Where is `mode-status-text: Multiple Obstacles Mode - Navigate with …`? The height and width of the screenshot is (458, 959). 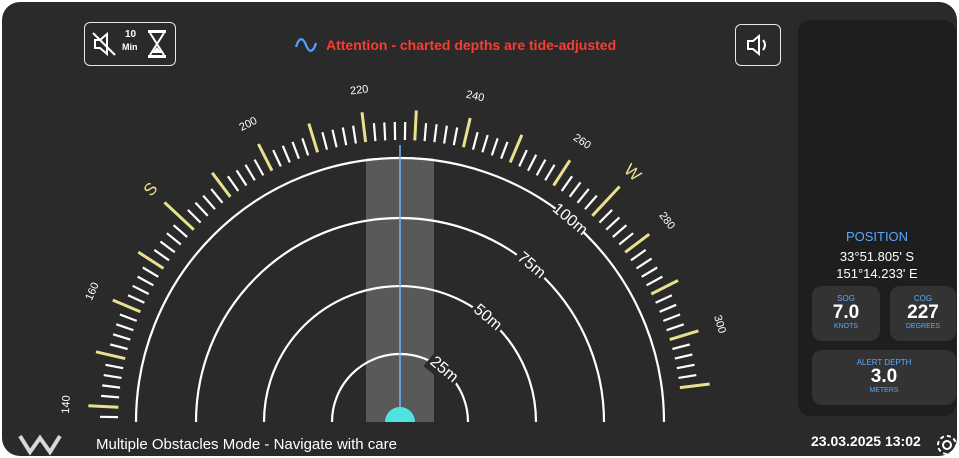 mode-status-text: Multiple Obstacles Mode - Navigate with … is located at coordinates (246, 444).